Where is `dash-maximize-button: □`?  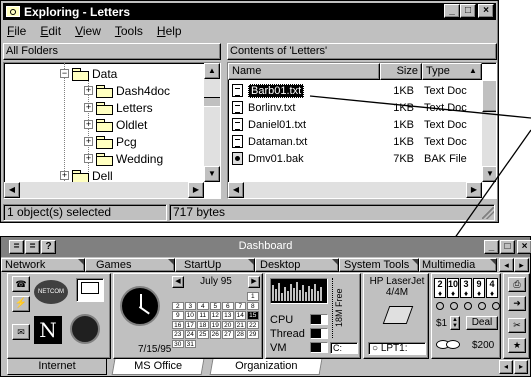 dash-maximize-button: □ is located at coordinates (507, 247).